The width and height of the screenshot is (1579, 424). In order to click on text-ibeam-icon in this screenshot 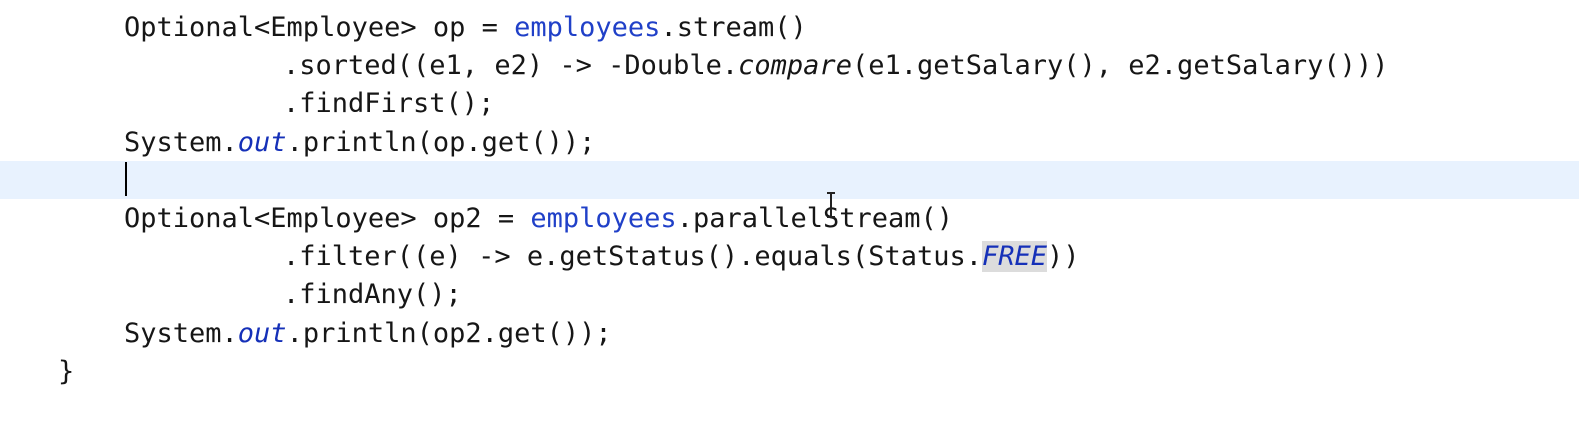, I will do `click(831, 205)`.